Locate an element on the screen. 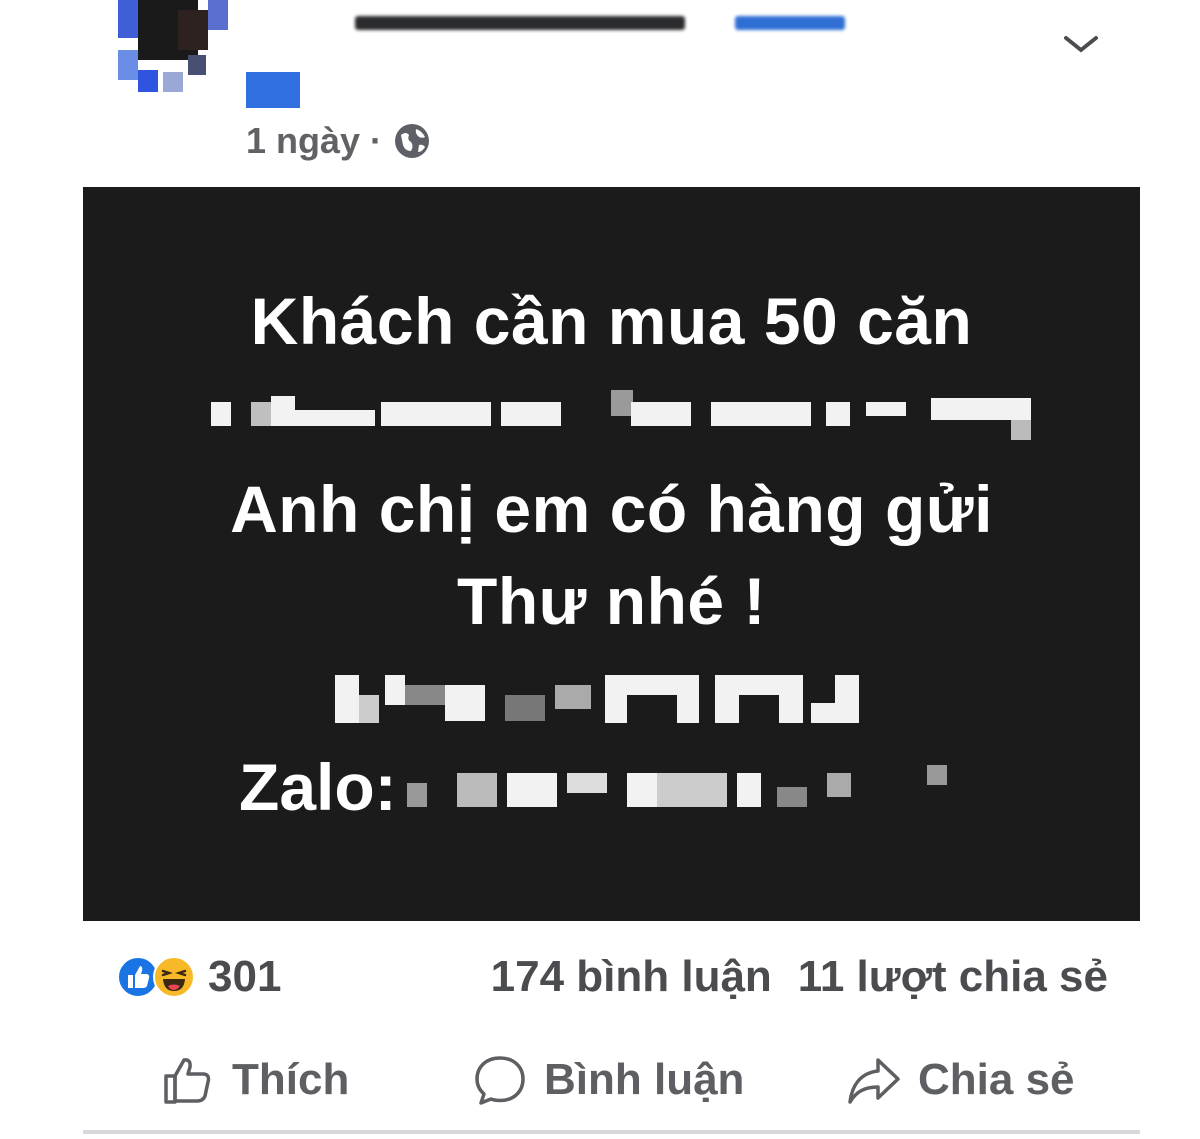 The image size is (1200, 1139). like-button: Thích is located at coordinates (254, 1080).